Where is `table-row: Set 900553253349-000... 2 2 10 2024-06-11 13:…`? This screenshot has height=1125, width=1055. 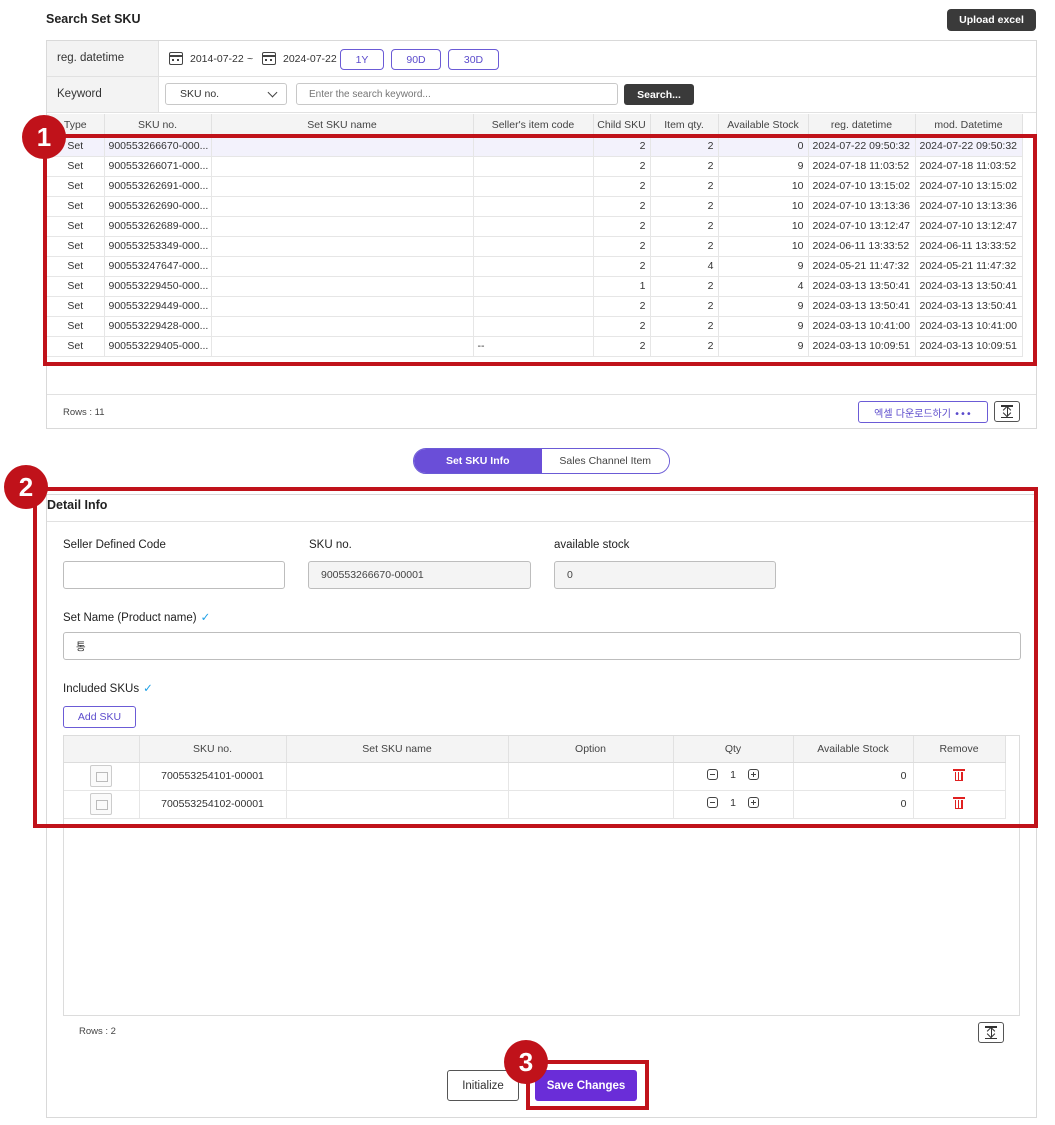 table-row: Set 900553253349-000... 2 2 10 2024-06-11 13:… is located at coordinates (535, 246).